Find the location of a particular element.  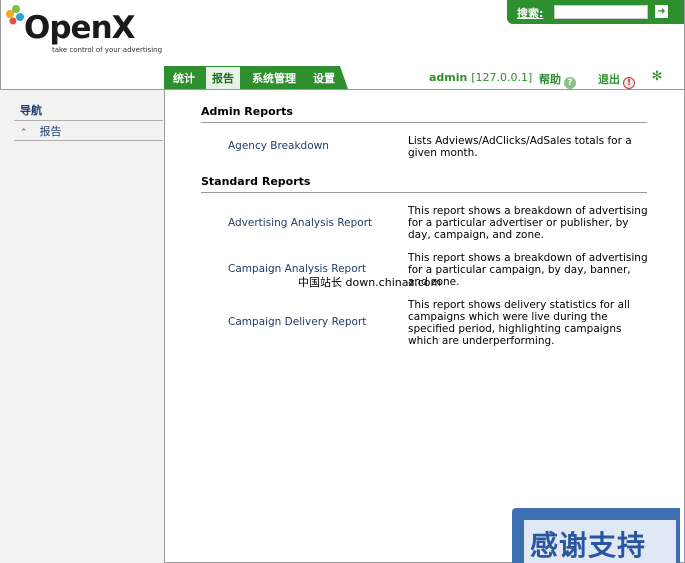

watermark-text: 中国站长 down.chinaz.com is located at coordinates (370, 282).